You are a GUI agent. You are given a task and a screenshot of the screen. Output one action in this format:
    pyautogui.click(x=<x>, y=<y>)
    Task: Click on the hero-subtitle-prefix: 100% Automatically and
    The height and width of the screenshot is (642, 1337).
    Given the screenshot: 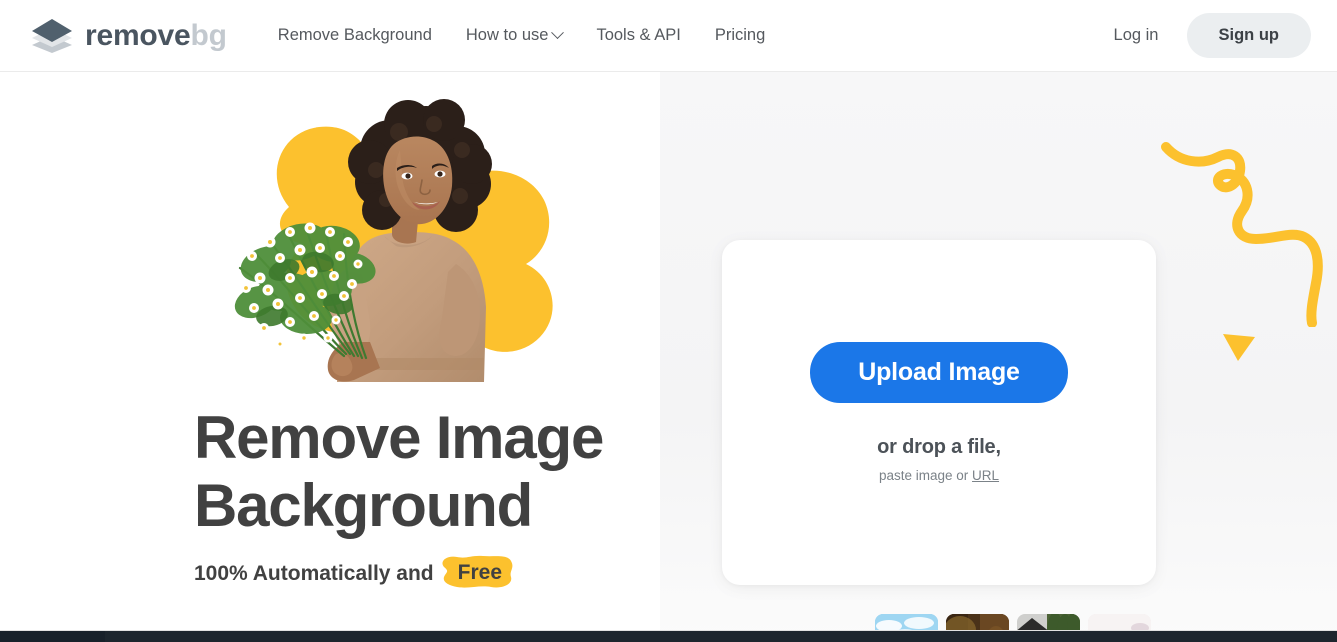 What is the action you would take?
    pyautogui.click(x=314, y=573)
    